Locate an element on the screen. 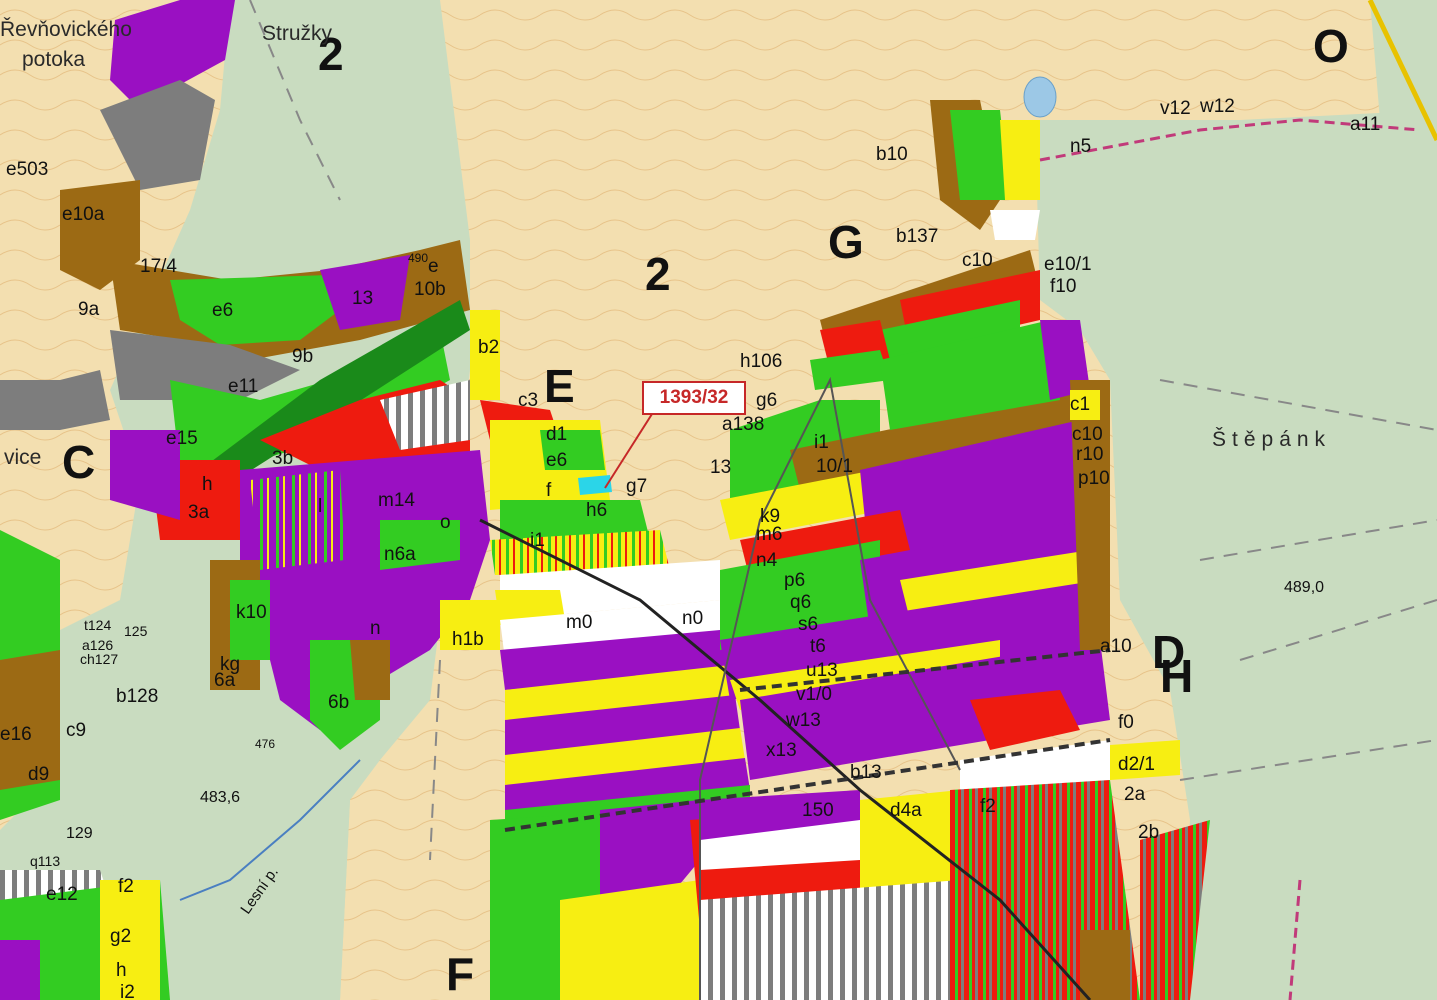  parcel-label: g6 is located at coordinates (766, 400).